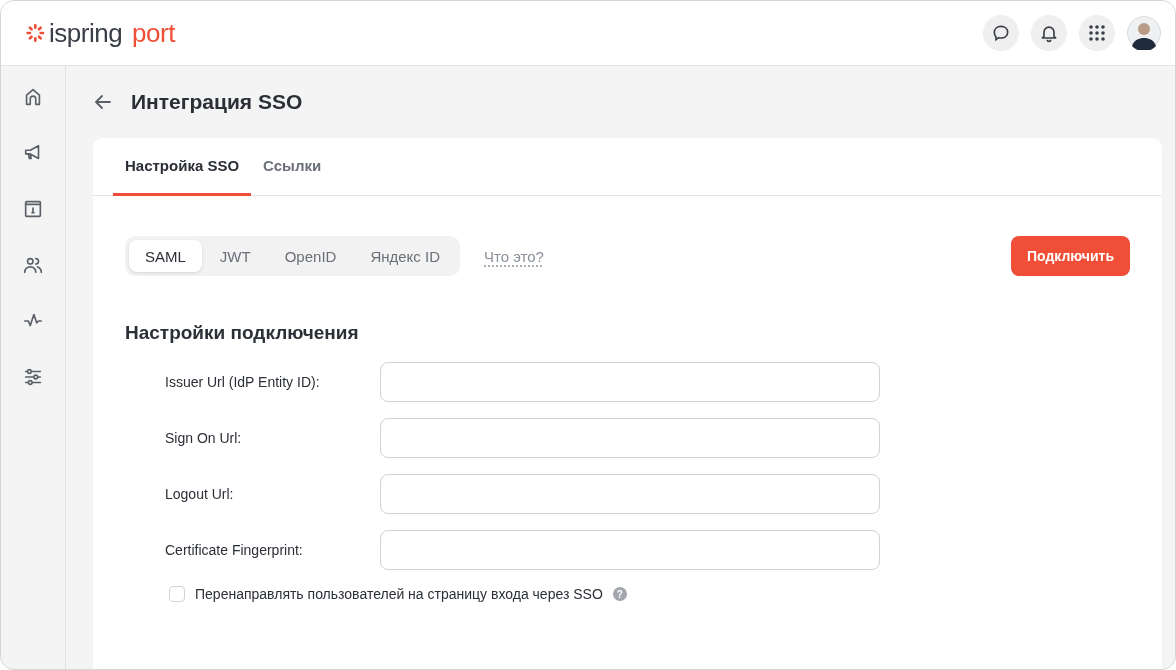  I want to click on avatar, so click(1144, 33).